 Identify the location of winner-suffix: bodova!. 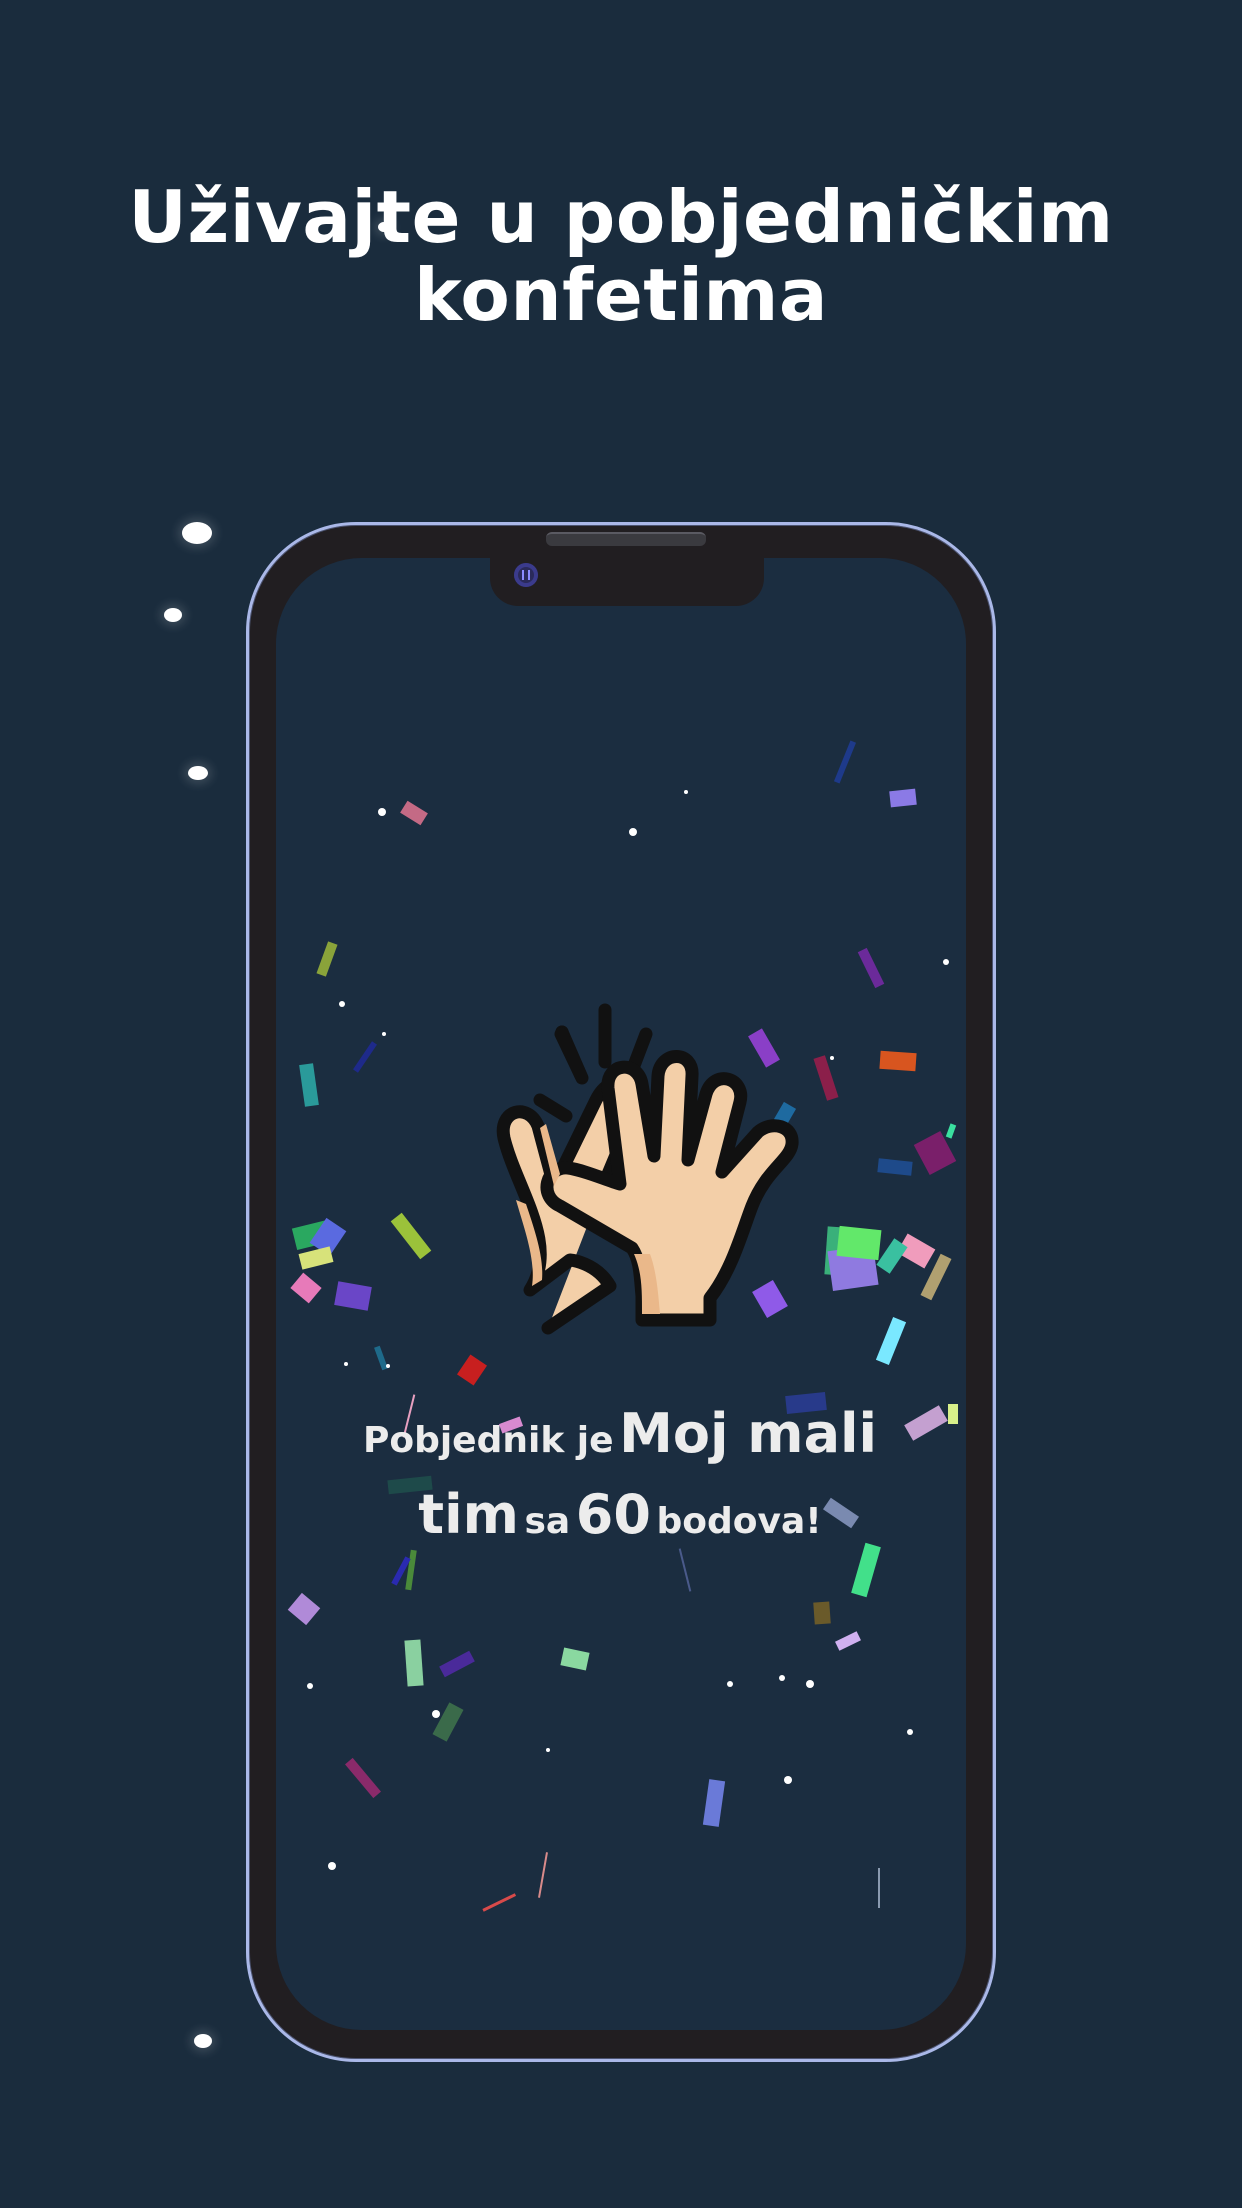
(739, 1521).